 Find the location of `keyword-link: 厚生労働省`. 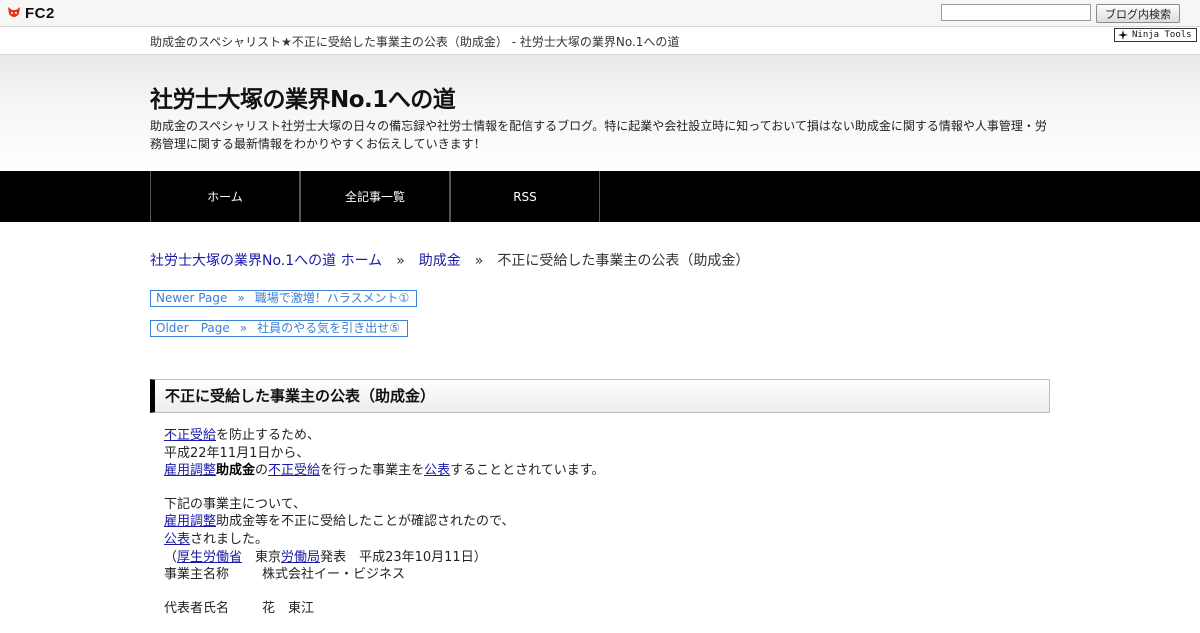

keyword-link: 厚生労働省 is located at coordinates (209, 557).